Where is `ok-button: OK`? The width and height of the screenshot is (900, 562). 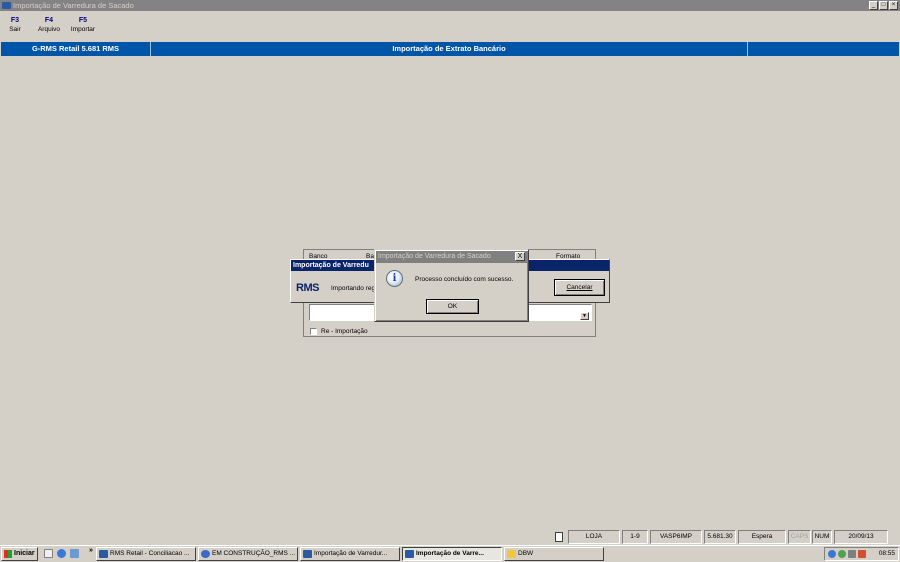
ok-button: OK is located at coordinates (452, 306).